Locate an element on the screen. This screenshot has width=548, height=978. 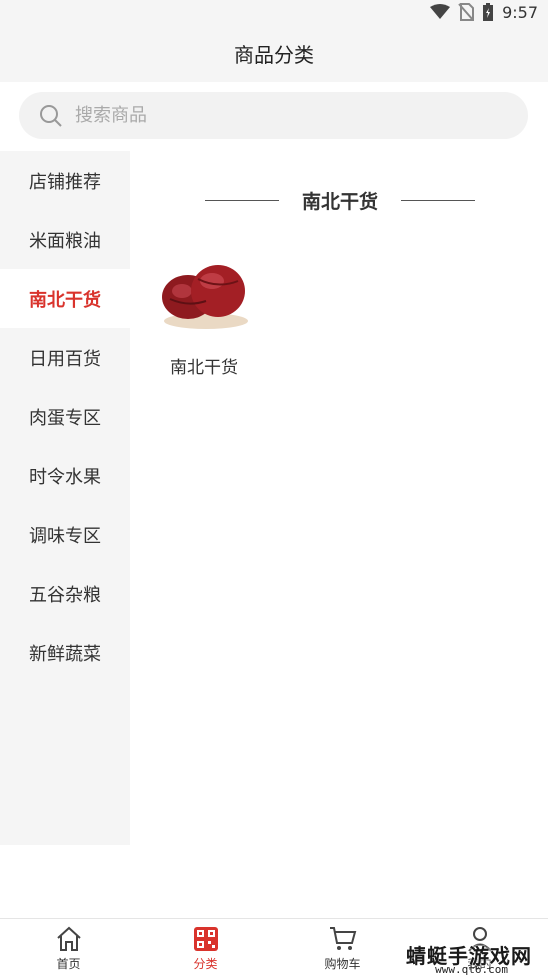
category-grid-icon is located at coordinates (205, 938).